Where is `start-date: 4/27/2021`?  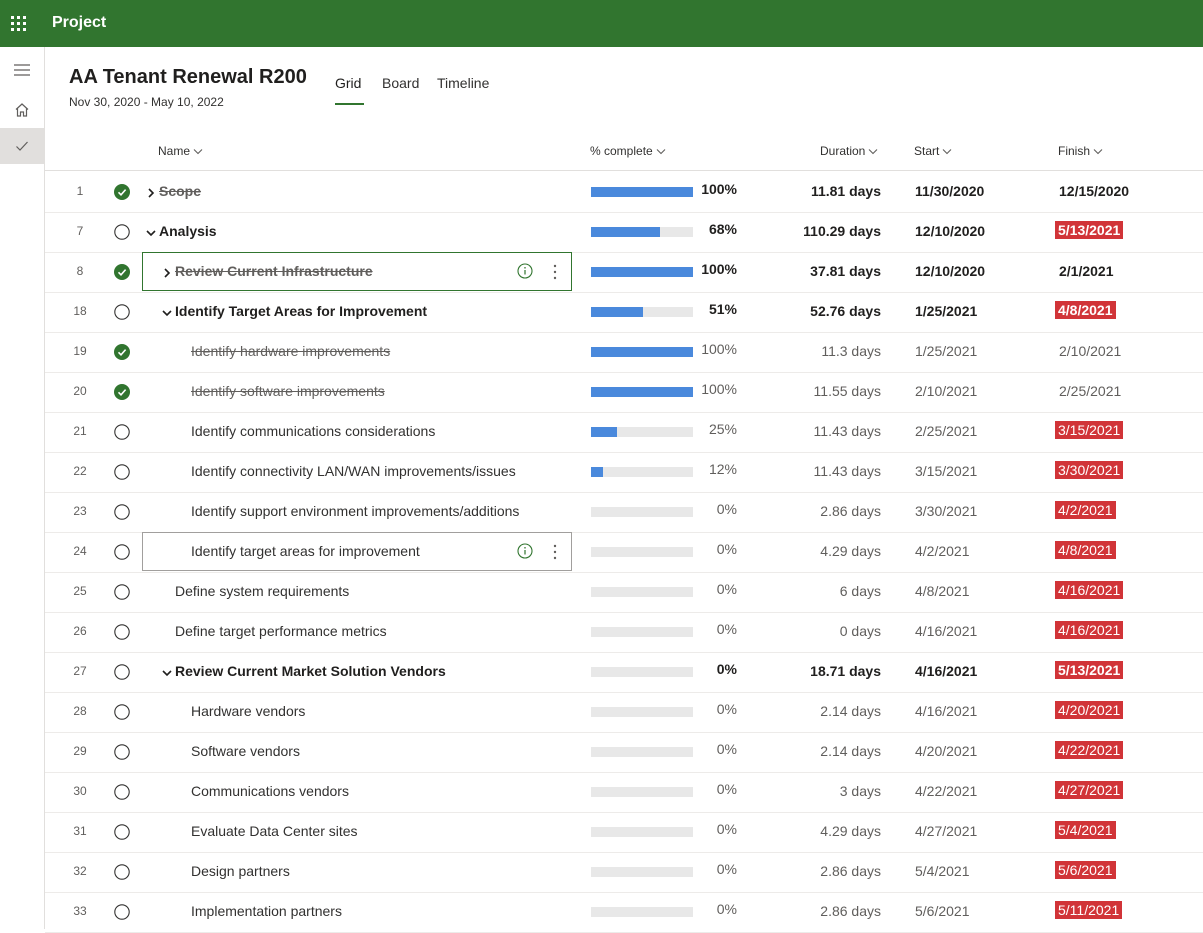 start-date: 4/27/2021 is located at coordinates (946, 831).